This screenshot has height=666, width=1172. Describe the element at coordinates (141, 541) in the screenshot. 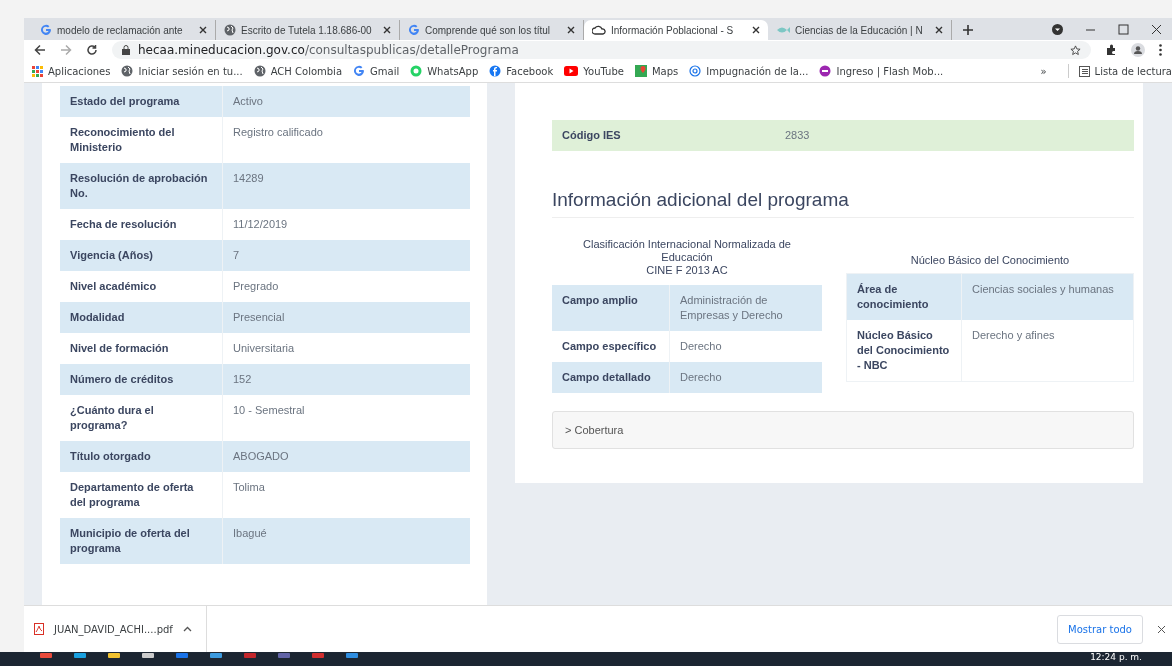

I see `field-label: Municipio de oferta del programa` at that location.